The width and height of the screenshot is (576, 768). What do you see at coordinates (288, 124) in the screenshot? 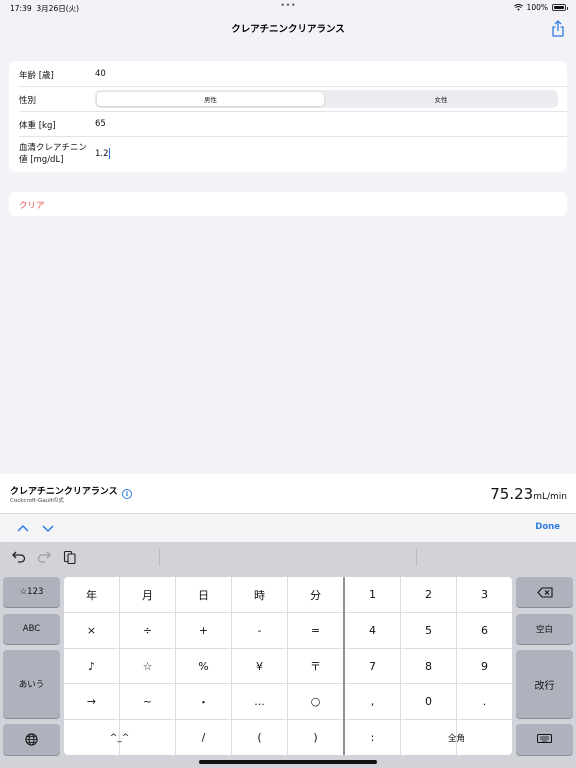
I see `weight-row: 体重 [kg] 65` at bounding box center [288, 124].